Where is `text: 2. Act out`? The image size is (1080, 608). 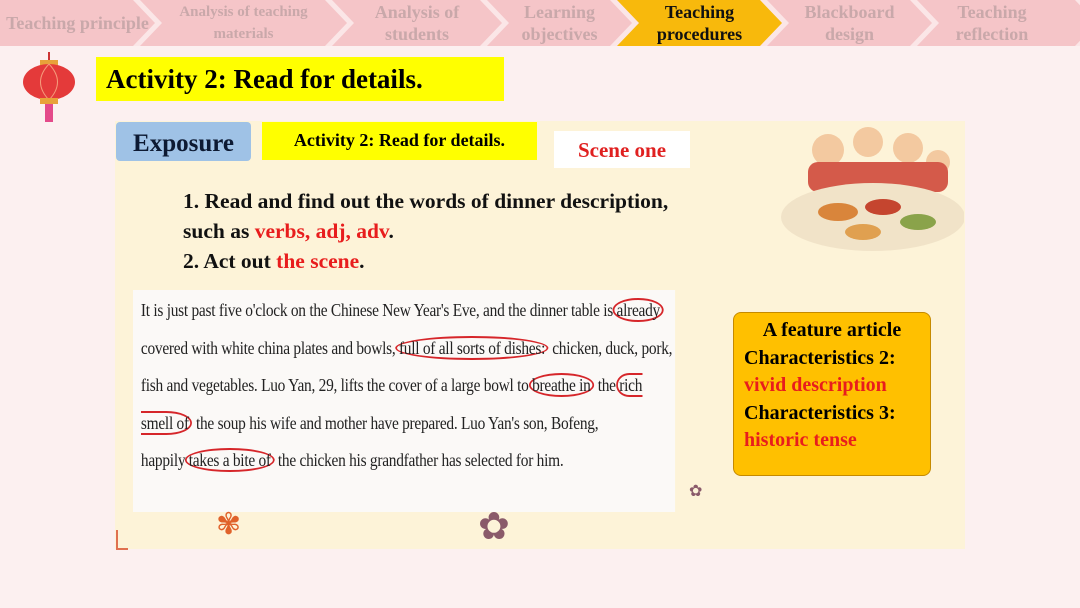 text: 2. Act out is located at coordinates (230, 261).